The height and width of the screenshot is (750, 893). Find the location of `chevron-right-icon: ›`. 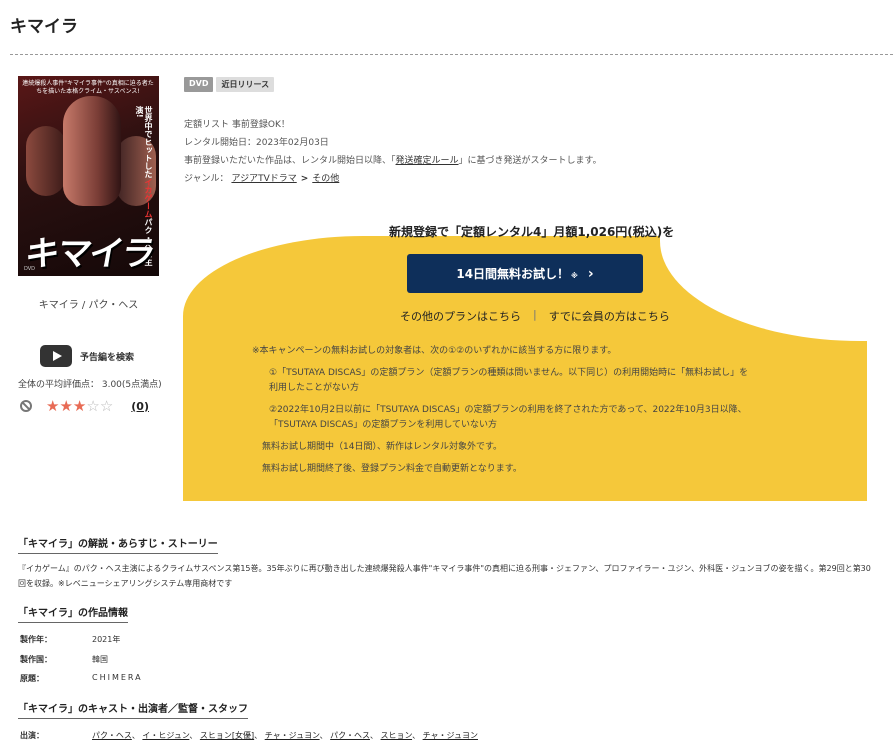

chevron-right-icon: › is located at coordinates (590, 273).